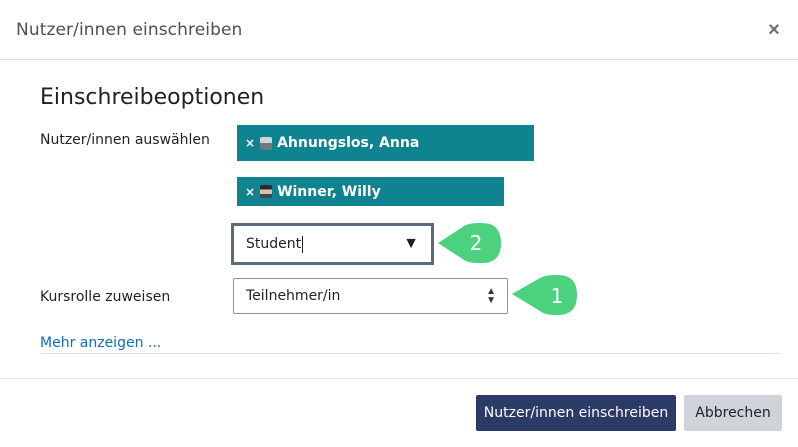 Image resolution: width=798 pixels, height=447 pixels. I want to click on callout-number: 2, so click(476, 243).